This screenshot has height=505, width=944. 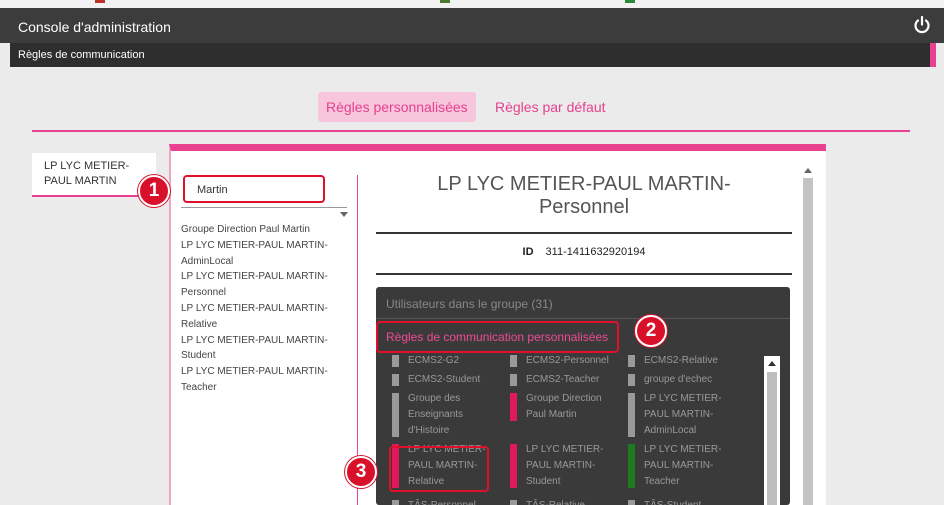 I want to click on rule-cell-line: d'Histoire, so click(x=429, y=430).